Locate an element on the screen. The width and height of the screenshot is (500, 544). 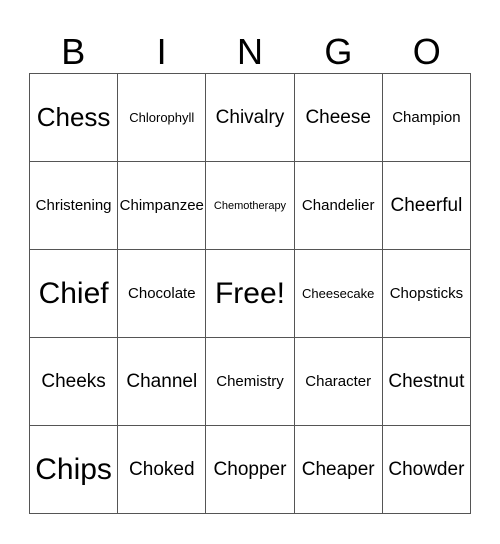
bingo-cell: Chopsticks is located at coordinates (426, 294).